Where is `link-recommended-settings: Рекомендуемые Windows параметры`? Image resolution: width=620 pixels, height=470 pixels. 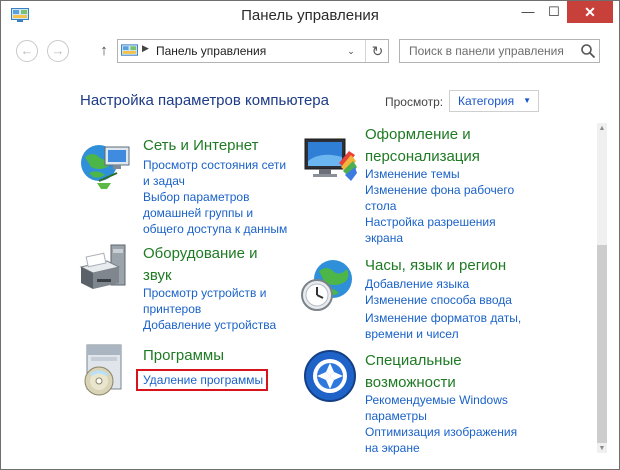 link-recommended-settings: Рекомендуемые Windows параметры is located at coordinates (436, 408).